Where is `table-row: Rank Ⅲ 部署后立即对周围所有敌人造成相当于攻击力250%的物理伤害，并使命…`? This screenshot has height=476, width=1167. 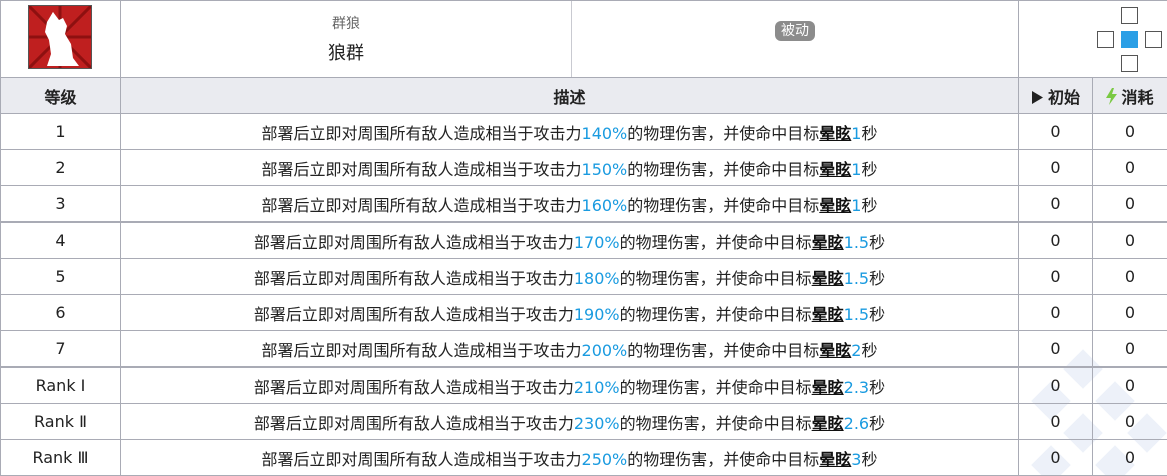 table-row: Rank Ⅲ 部署后立即对周围所有敌人造成相当于攻击力250%的物理伤害，并使命… is located at coordinates (584, 458).